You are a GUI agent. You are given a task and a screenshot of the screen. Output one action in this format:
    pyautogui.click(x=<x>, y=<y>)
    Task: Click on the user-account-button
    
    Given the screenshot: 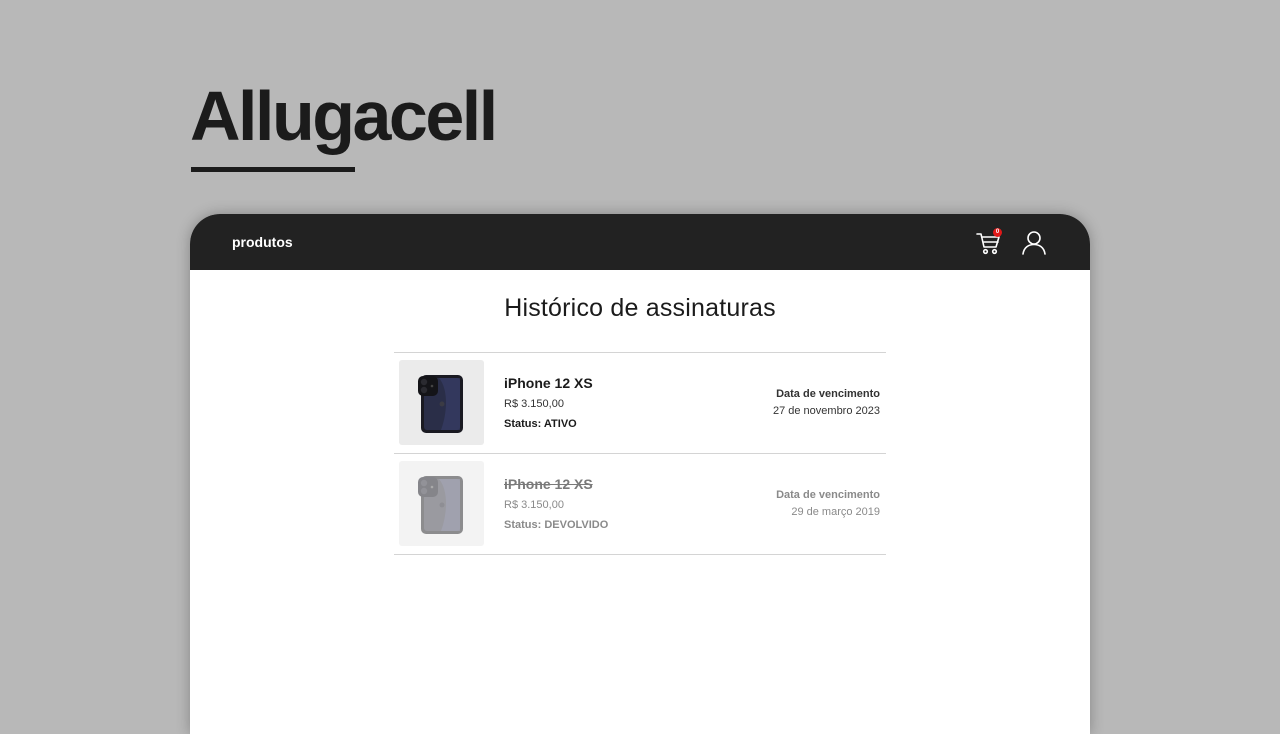 What is the action you would take?
    pyautogui.click(x=1034, y=242)
    